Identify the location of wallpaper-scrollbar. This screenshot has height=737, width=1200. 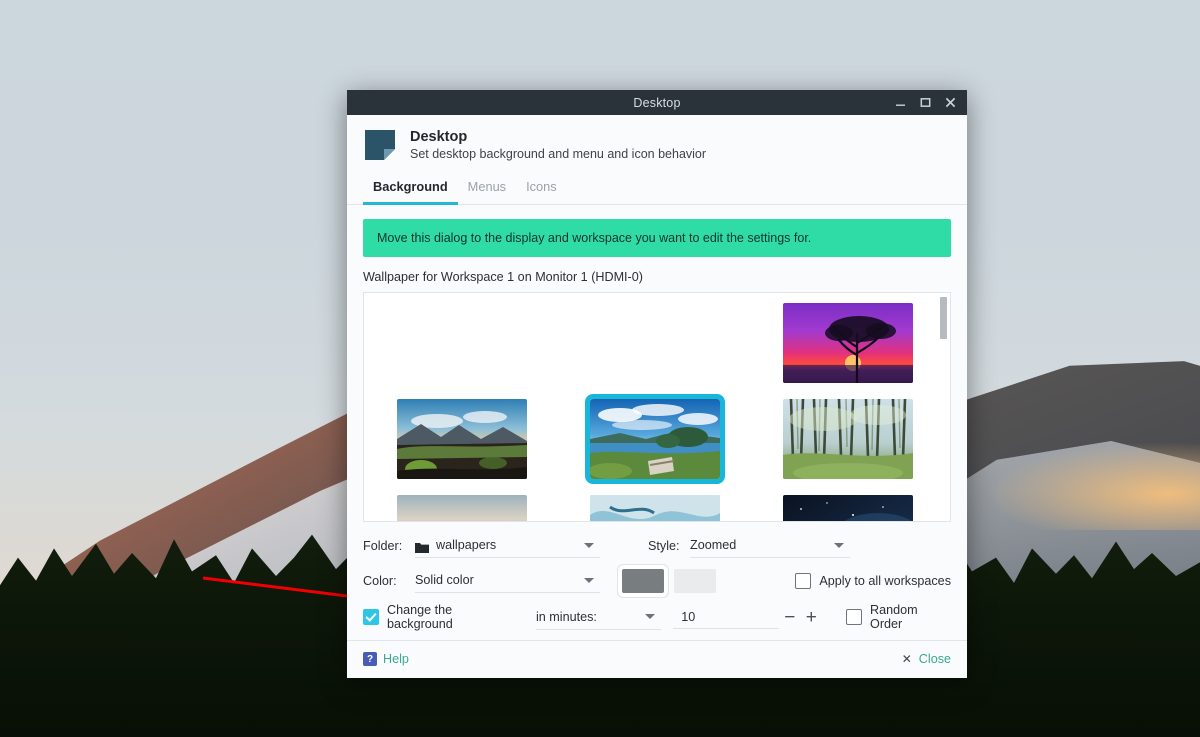
(944, 407).